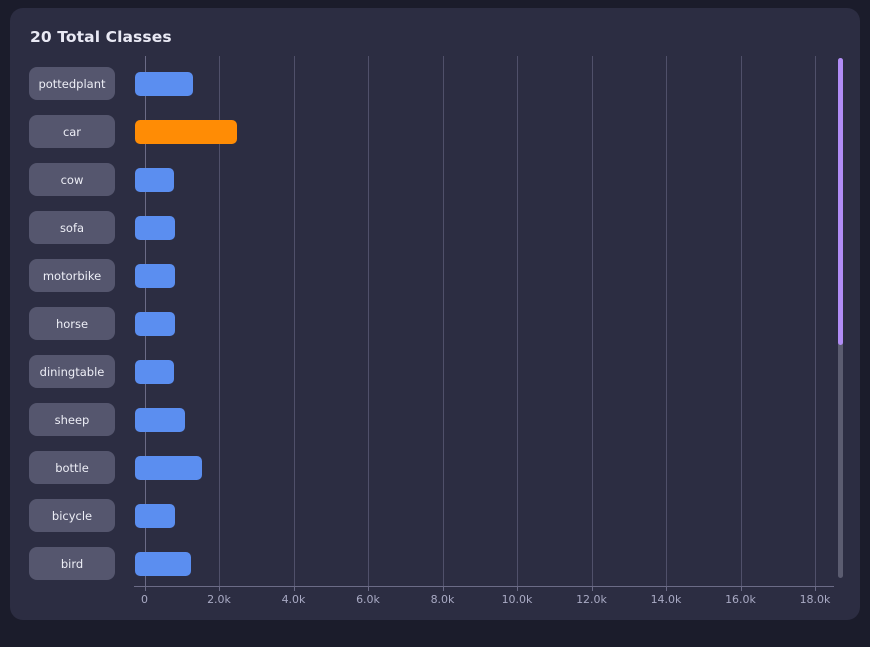 The image size is (870, 647). Describe the element at coordinates (72, 419) in the screenshot. I see `category-pill-sheep: sheep` at that location.